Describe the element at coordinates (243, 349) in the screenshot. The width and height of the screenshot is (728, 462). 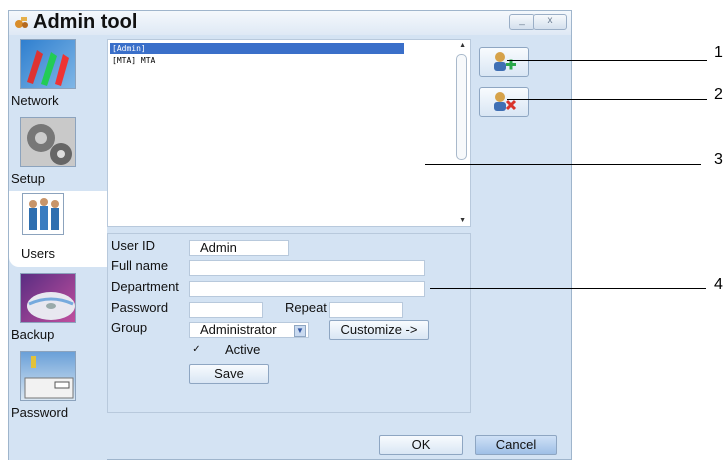
I see `active-label: Active` at that location.